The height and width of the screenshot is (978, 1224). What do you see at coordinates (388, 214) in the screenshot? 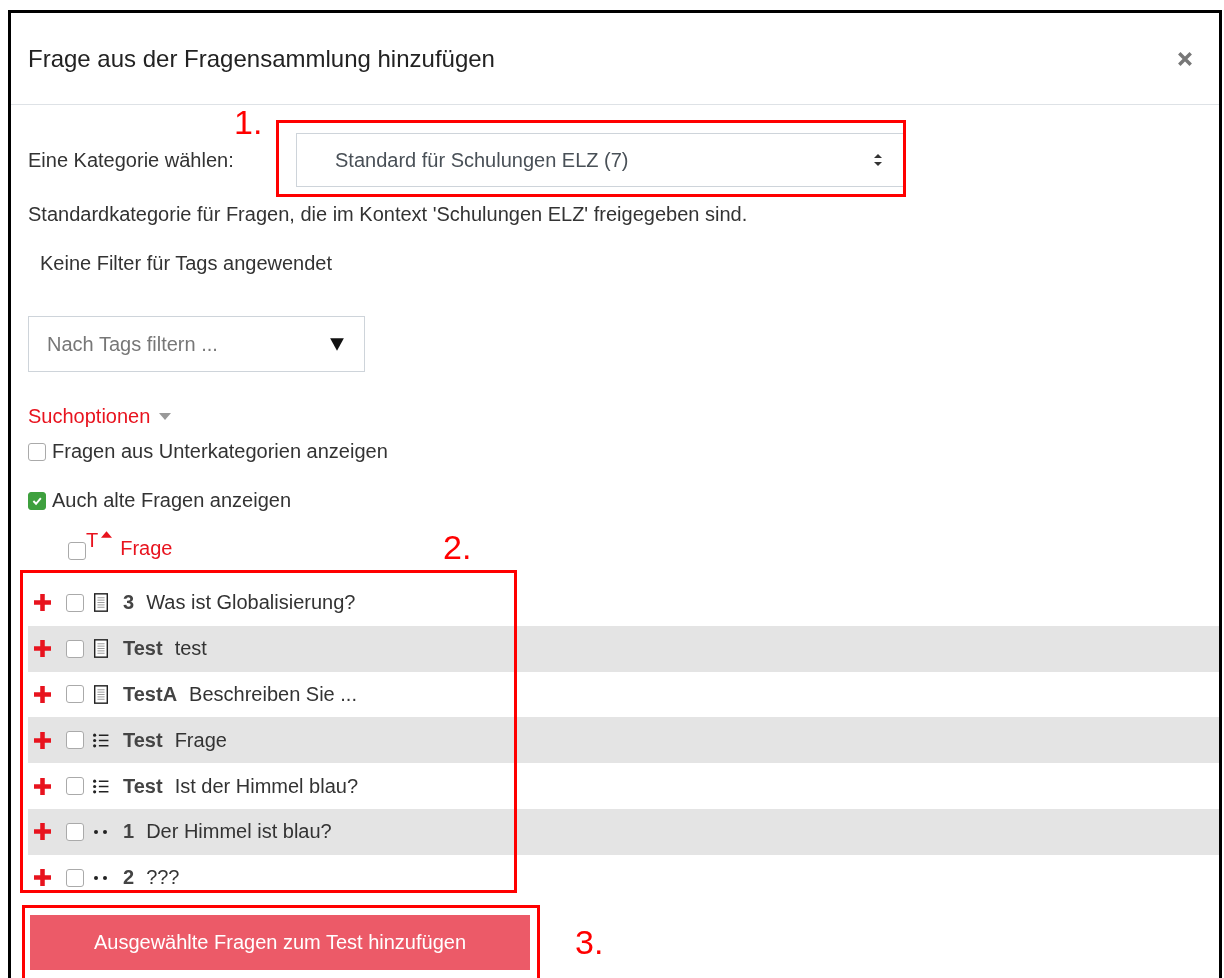
I see `category-description: Standardkategorie für Fragen, die im Kontext 'Schulungen ELZ' freigegeben sind.` at bounding box center [388, 214].